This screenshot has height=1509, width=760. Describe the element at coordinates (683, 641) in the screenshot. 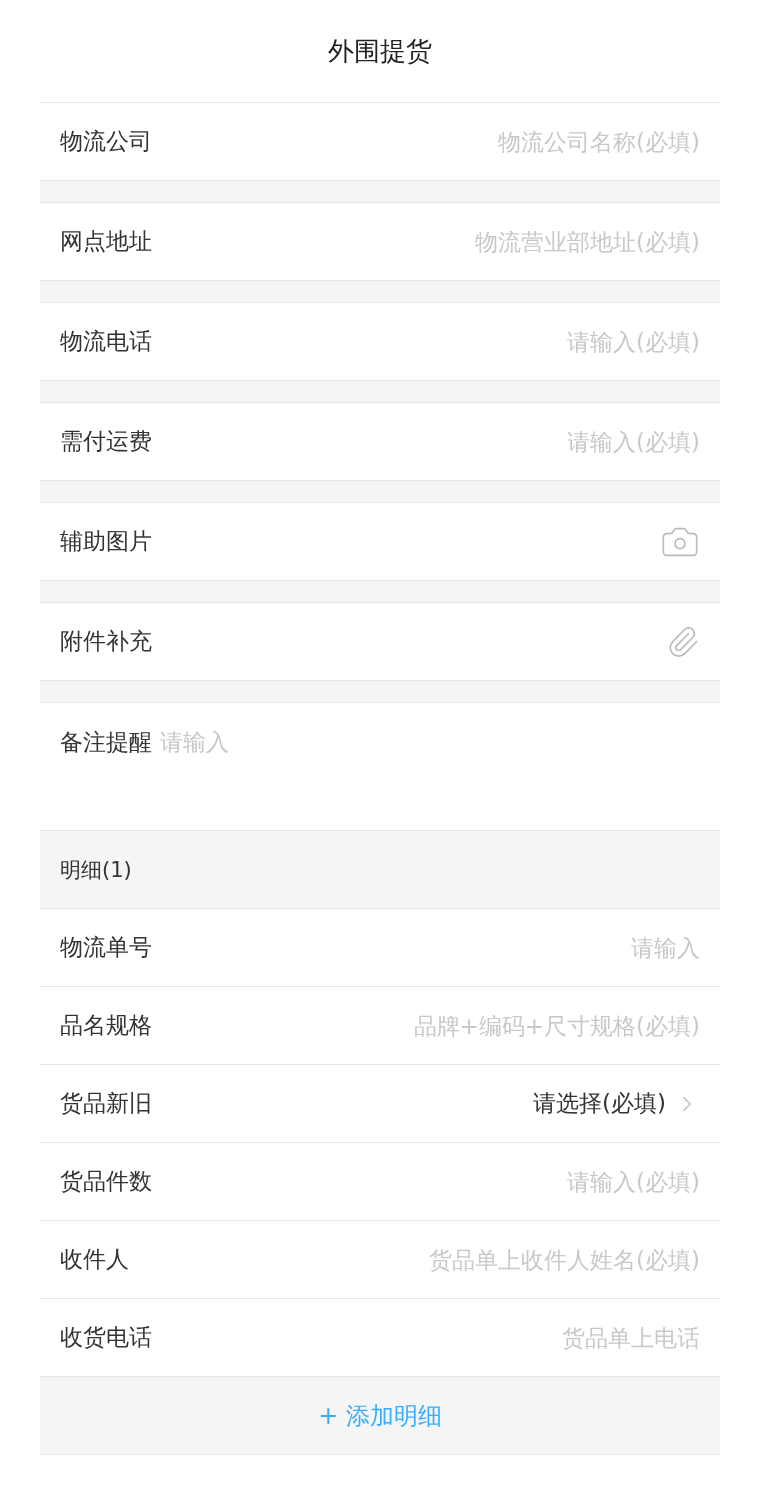

I see `paperclip-icon` at that location.